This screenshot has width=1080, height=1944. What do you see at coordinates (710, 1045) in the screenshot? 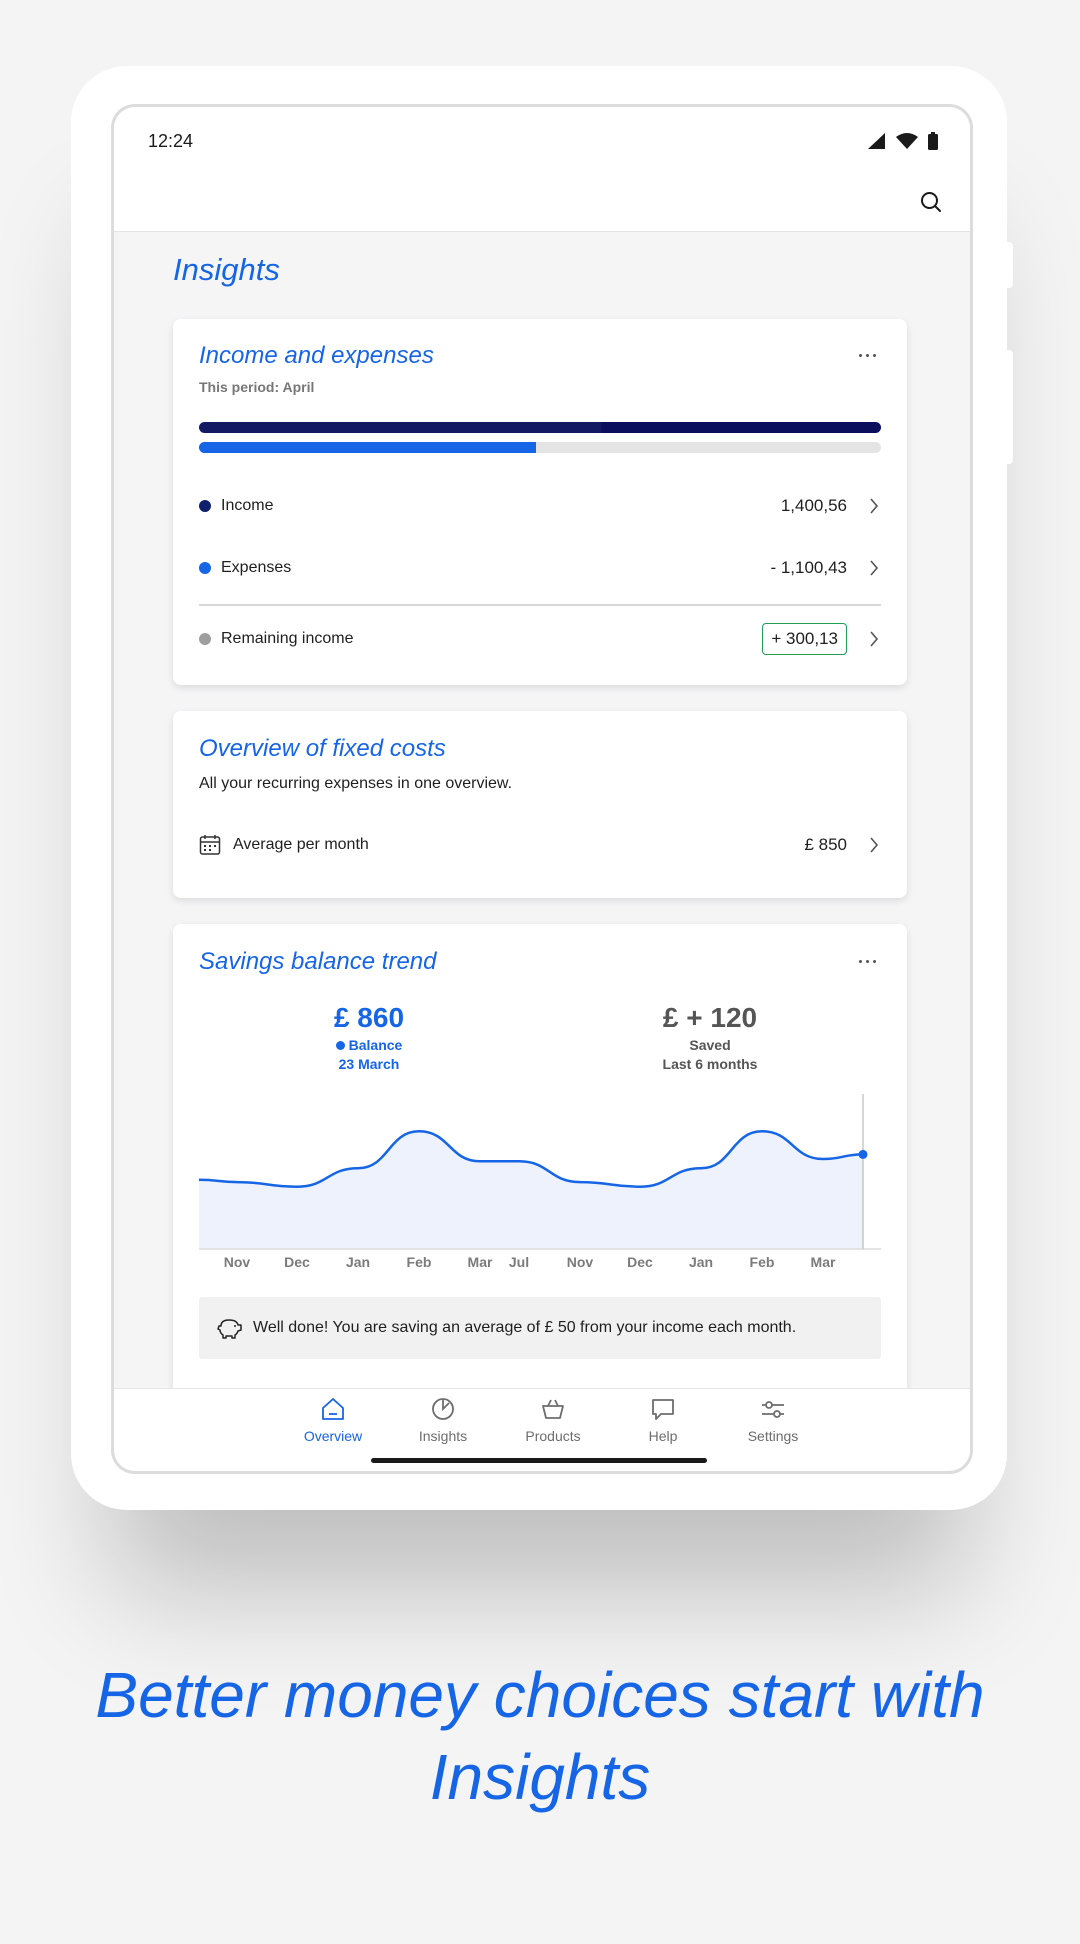
I see `saved-label: Saved` at bounding box center [710, 1045].